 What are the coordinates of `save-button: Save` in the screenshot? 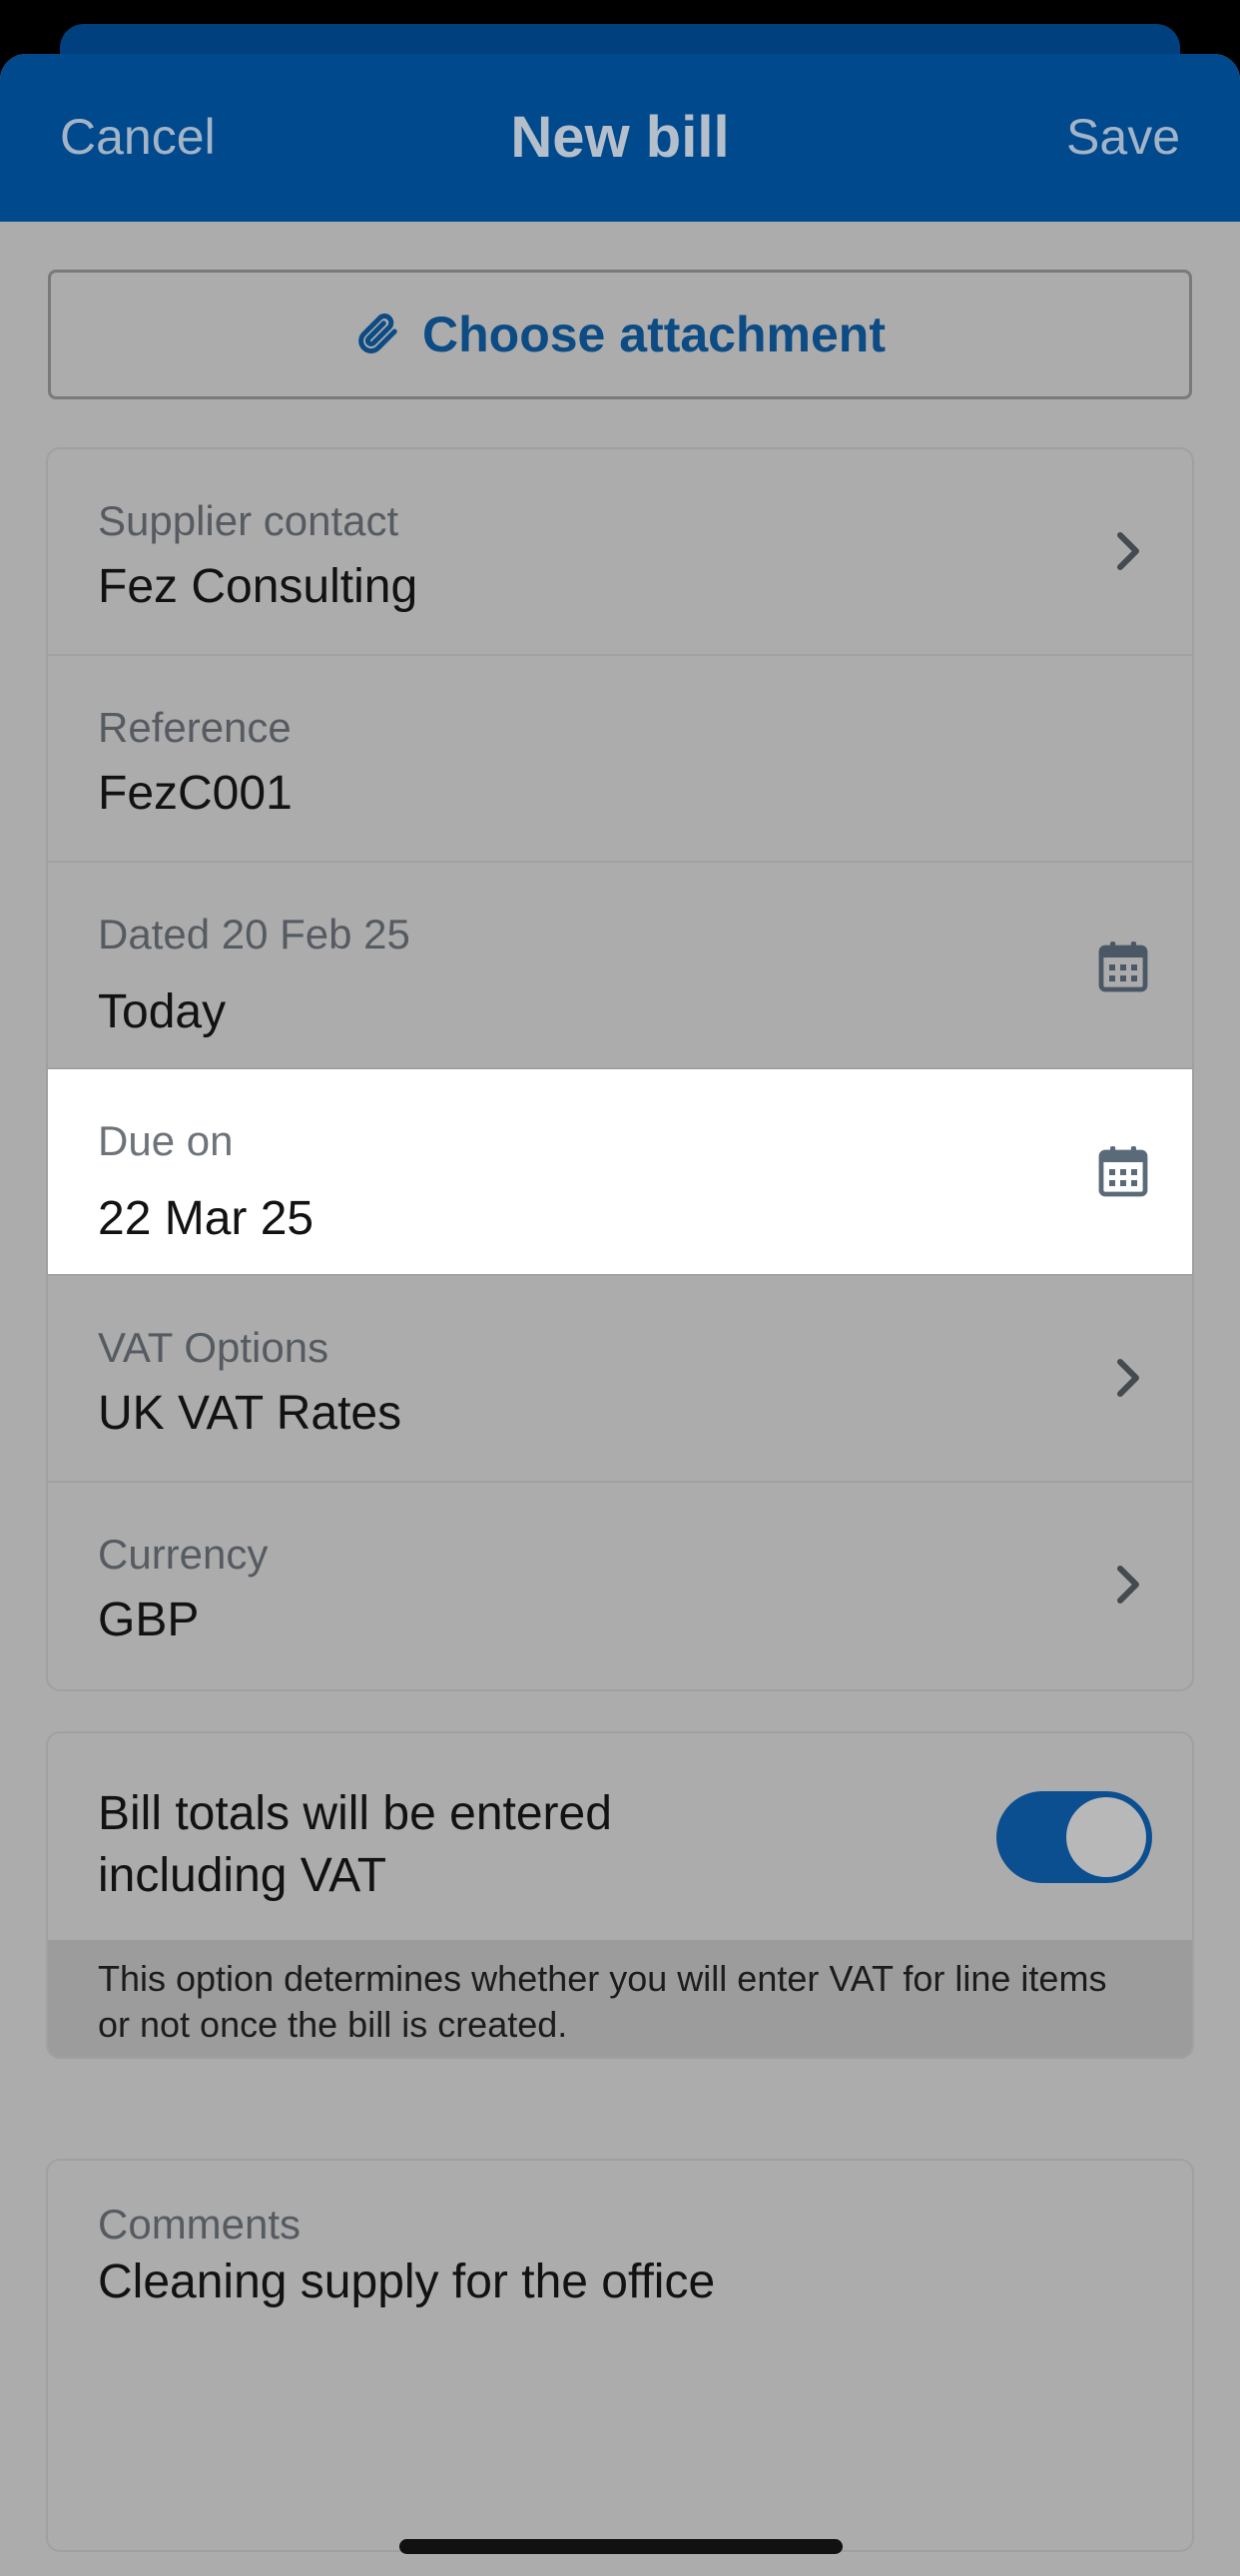 It's located at (1123, 137).